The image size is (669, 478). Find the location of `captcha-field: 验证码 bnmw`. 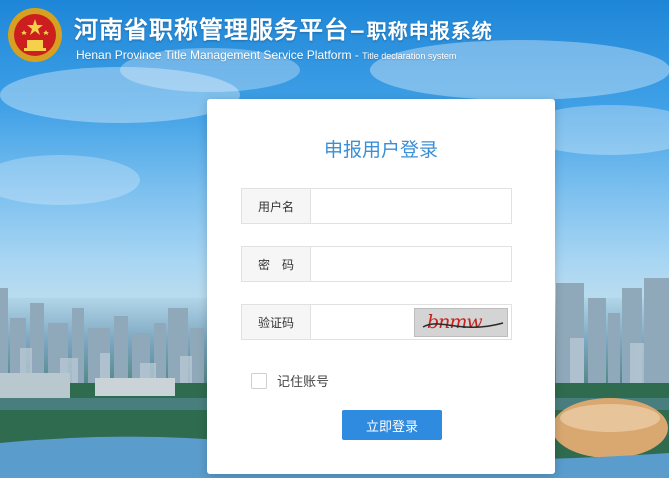

captcha-field: 验证码 bnmw is located at coordinates (376, 322).